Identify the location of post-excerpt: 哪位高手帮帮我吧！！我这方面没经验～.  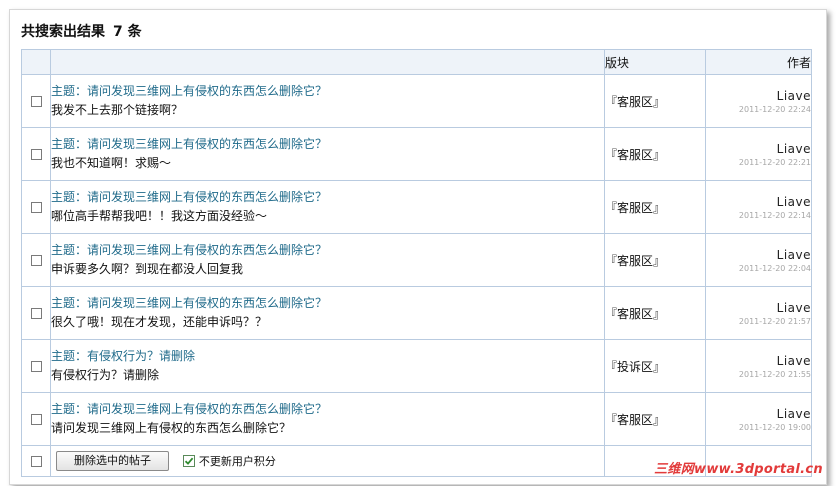
(159, 216).